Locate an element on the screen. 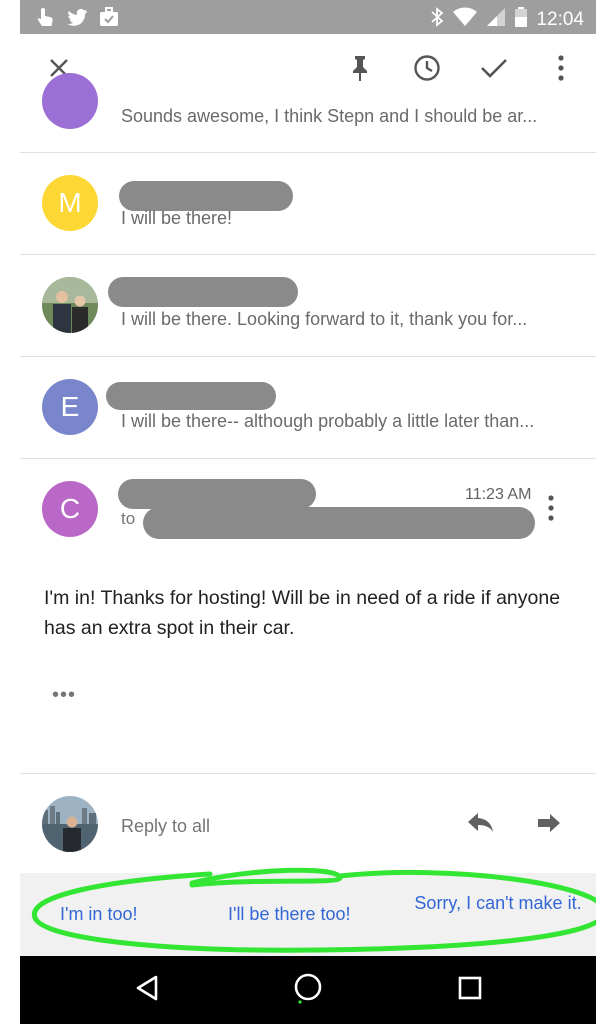 Image resolution: width=616 pixels, height=1024 pixels. recents-square-icon is located at coordinates (470, 990).